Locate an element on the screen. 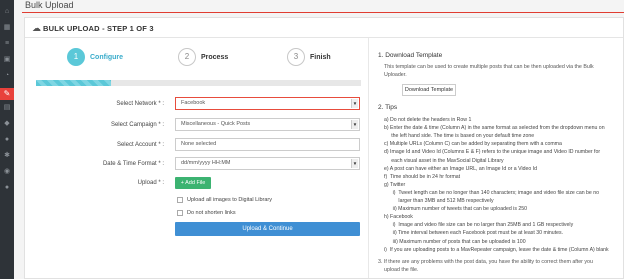 The height and width of the screenshot is (279, 624). tip-line: h) Facebook is located at coordinates (398, 217).